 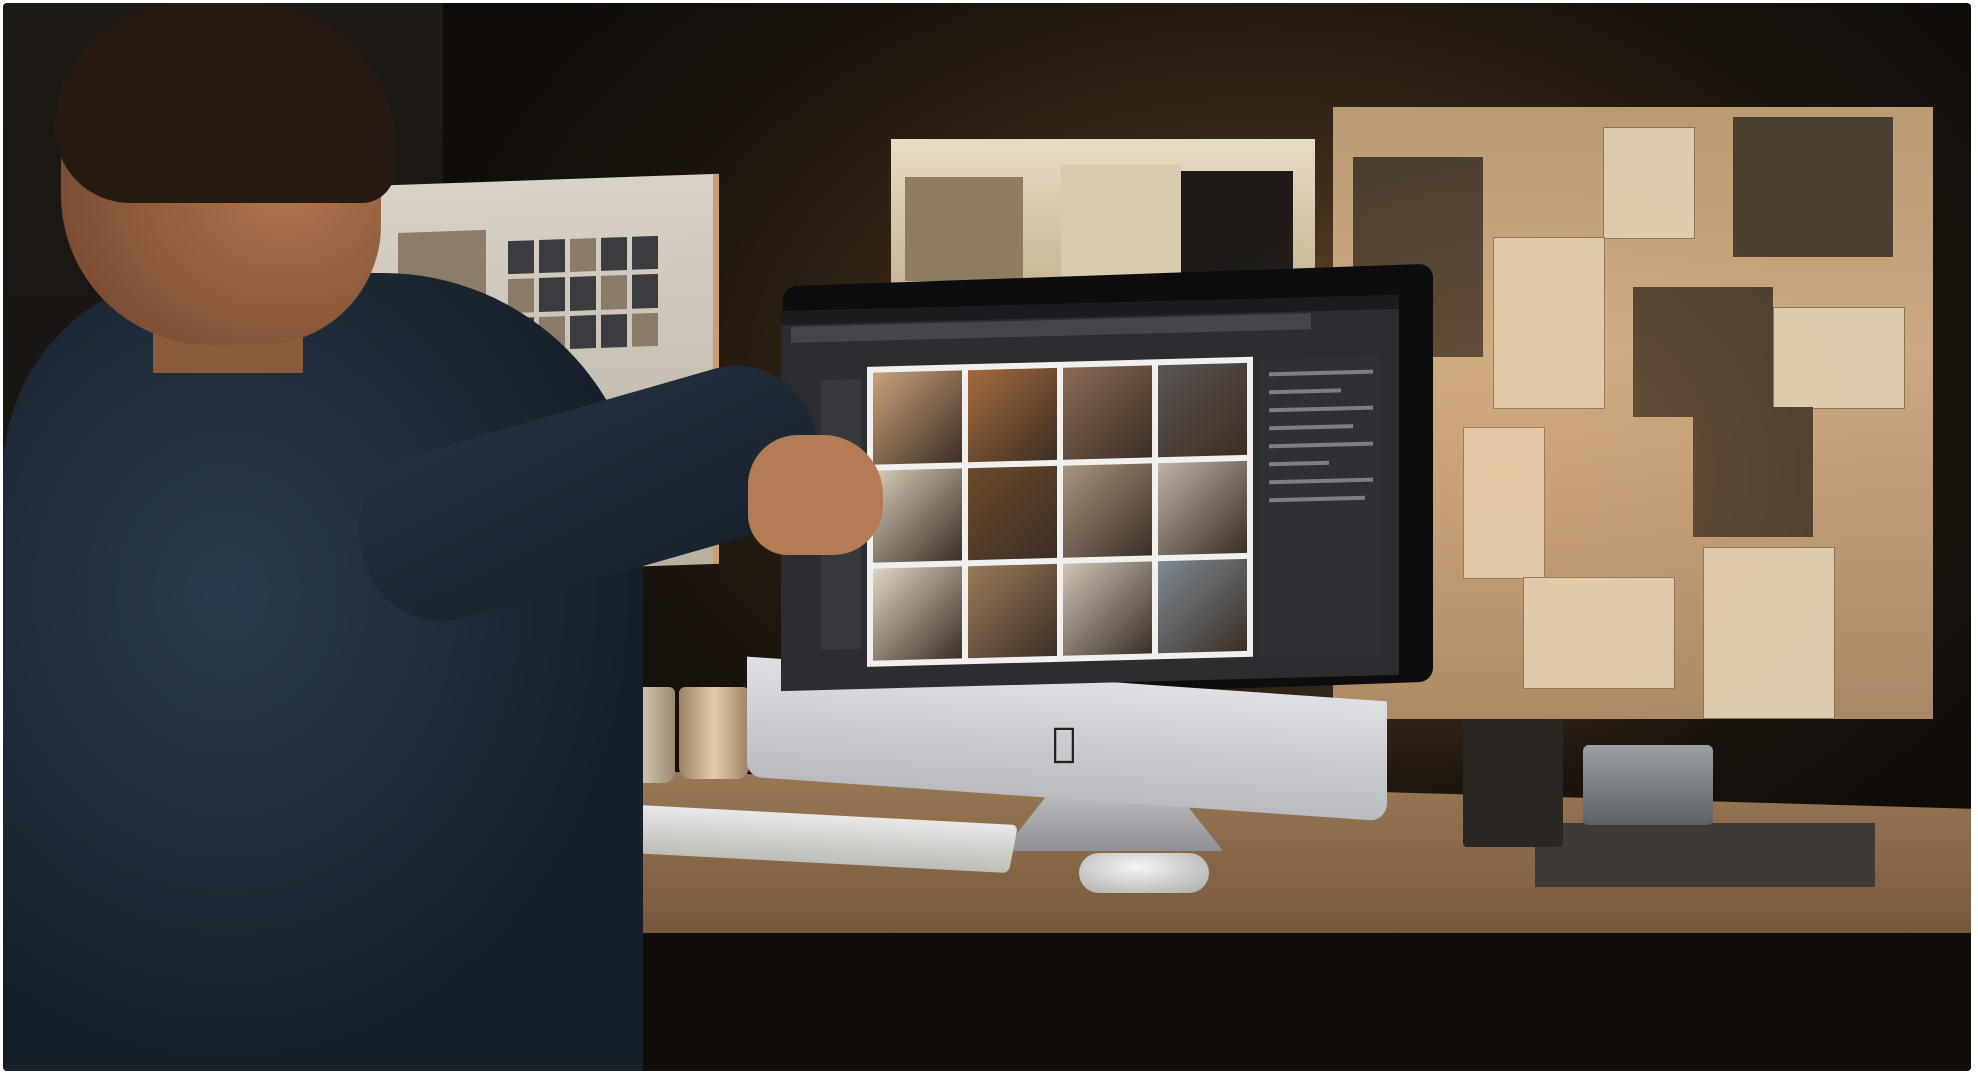 What do you see at coordinates (1321, 507) in the screenshot?
I see `app-right-panel` at bounding box center [1321, 507].